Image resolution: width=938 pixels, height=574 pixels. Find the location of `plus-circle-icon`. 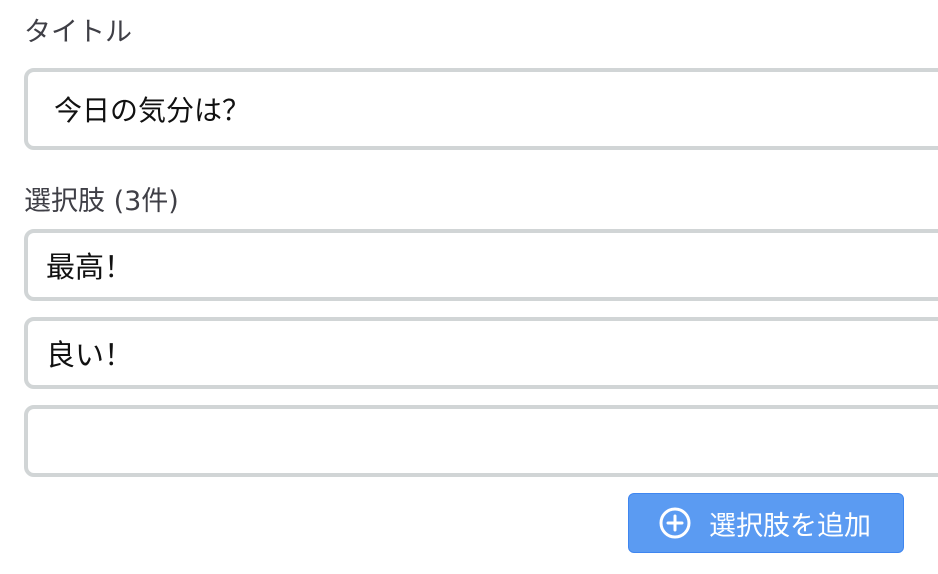

plus-circle-icon is located at coordinates (675, 523).